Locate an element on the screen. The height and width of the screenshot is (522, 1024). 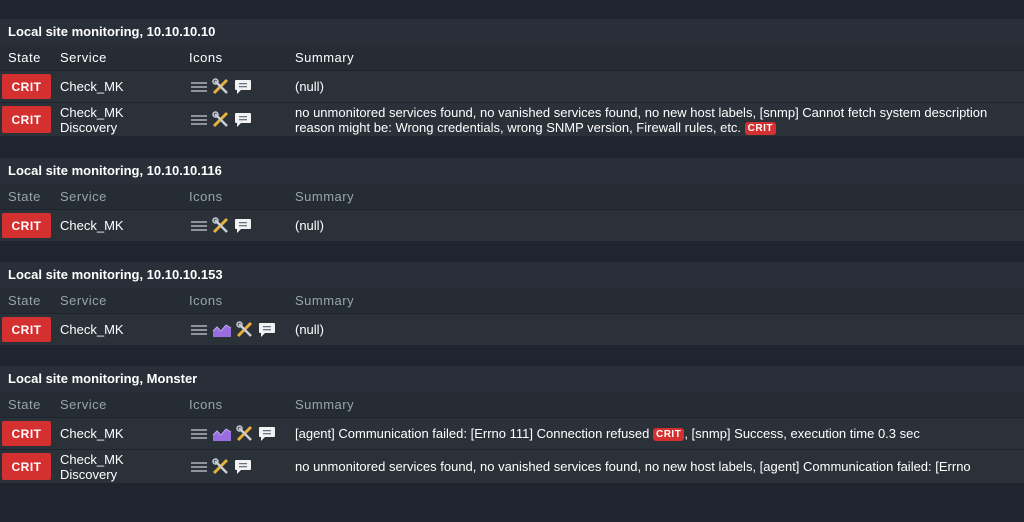
group-title: Local site monitoring, 10.10.10.10 is located at coordinates (512, 32).